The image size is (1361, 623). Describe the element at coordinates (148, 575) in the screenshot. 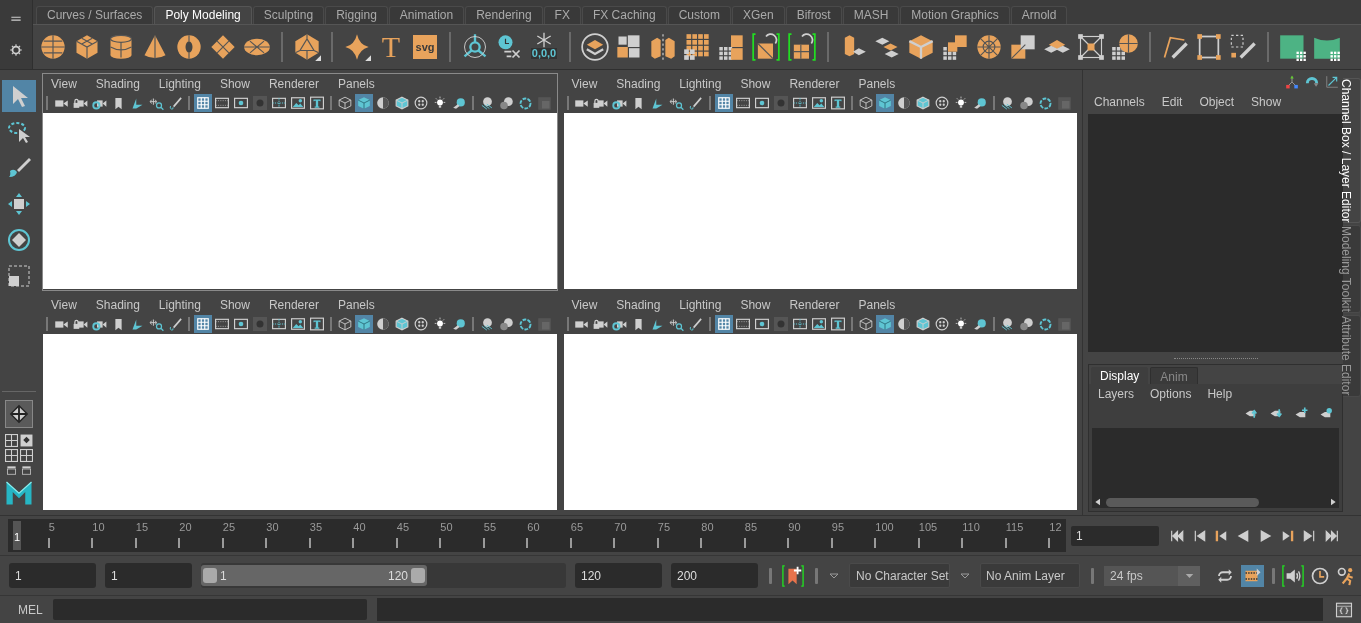

I see `playback-start-field: 1` at that location.